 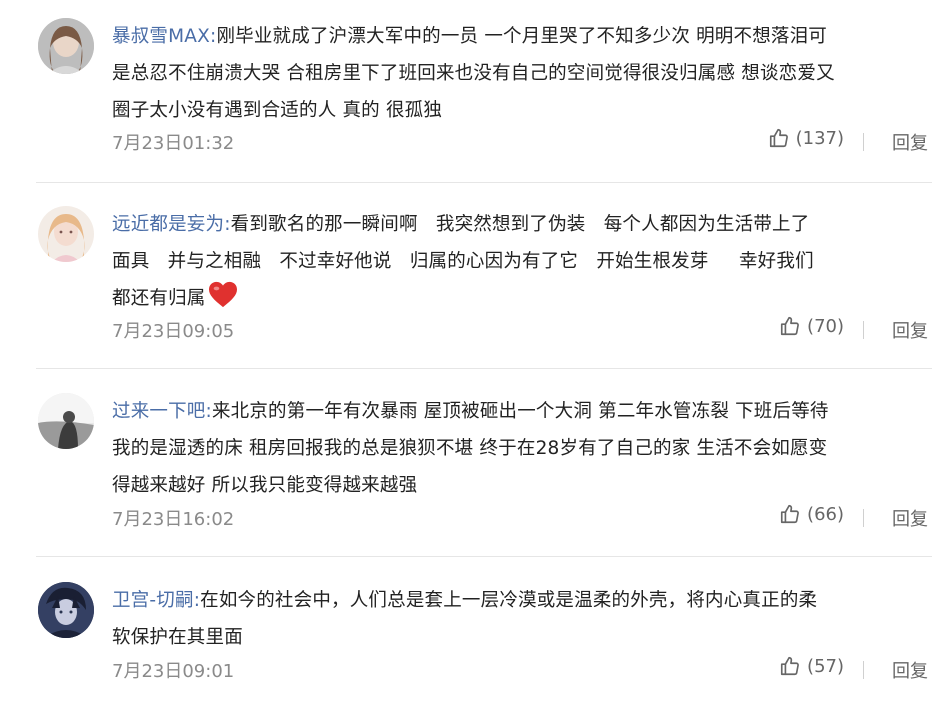 What do you see at coordinates (153, 600) in the screenshot?
I see `username-link: 卫宫-切嗣` at bounding box center [153, 600].